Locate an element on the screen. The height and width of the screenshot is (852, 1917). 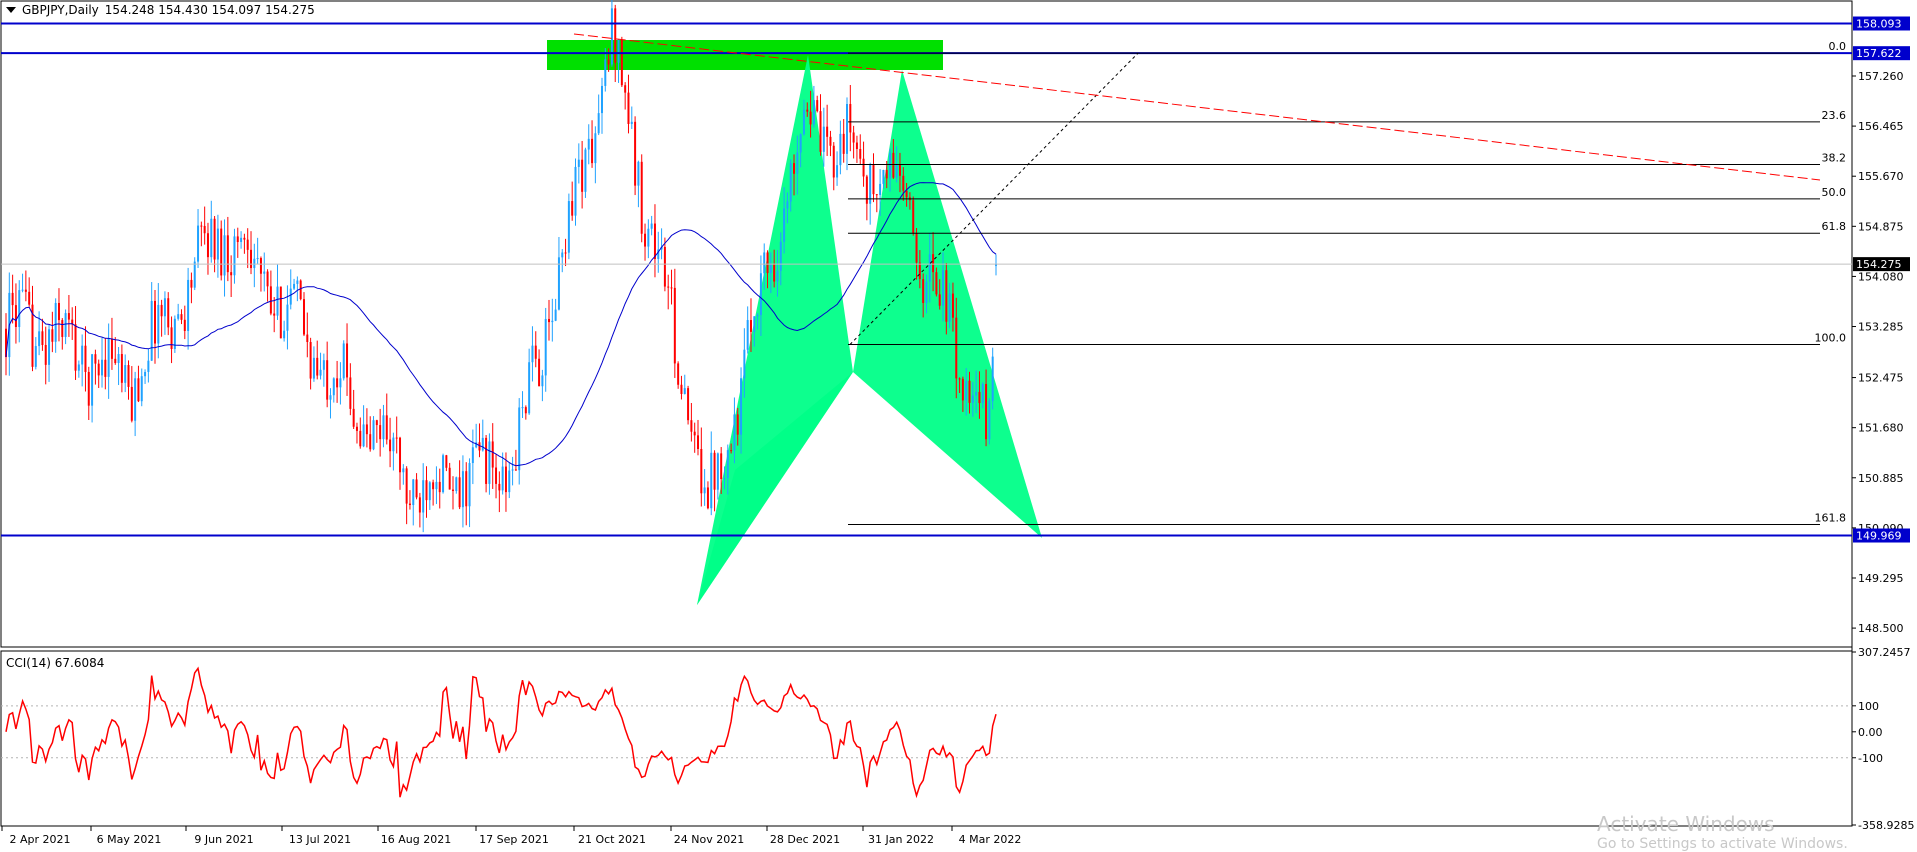
resistance-zone is located at coordinates (745, 55).